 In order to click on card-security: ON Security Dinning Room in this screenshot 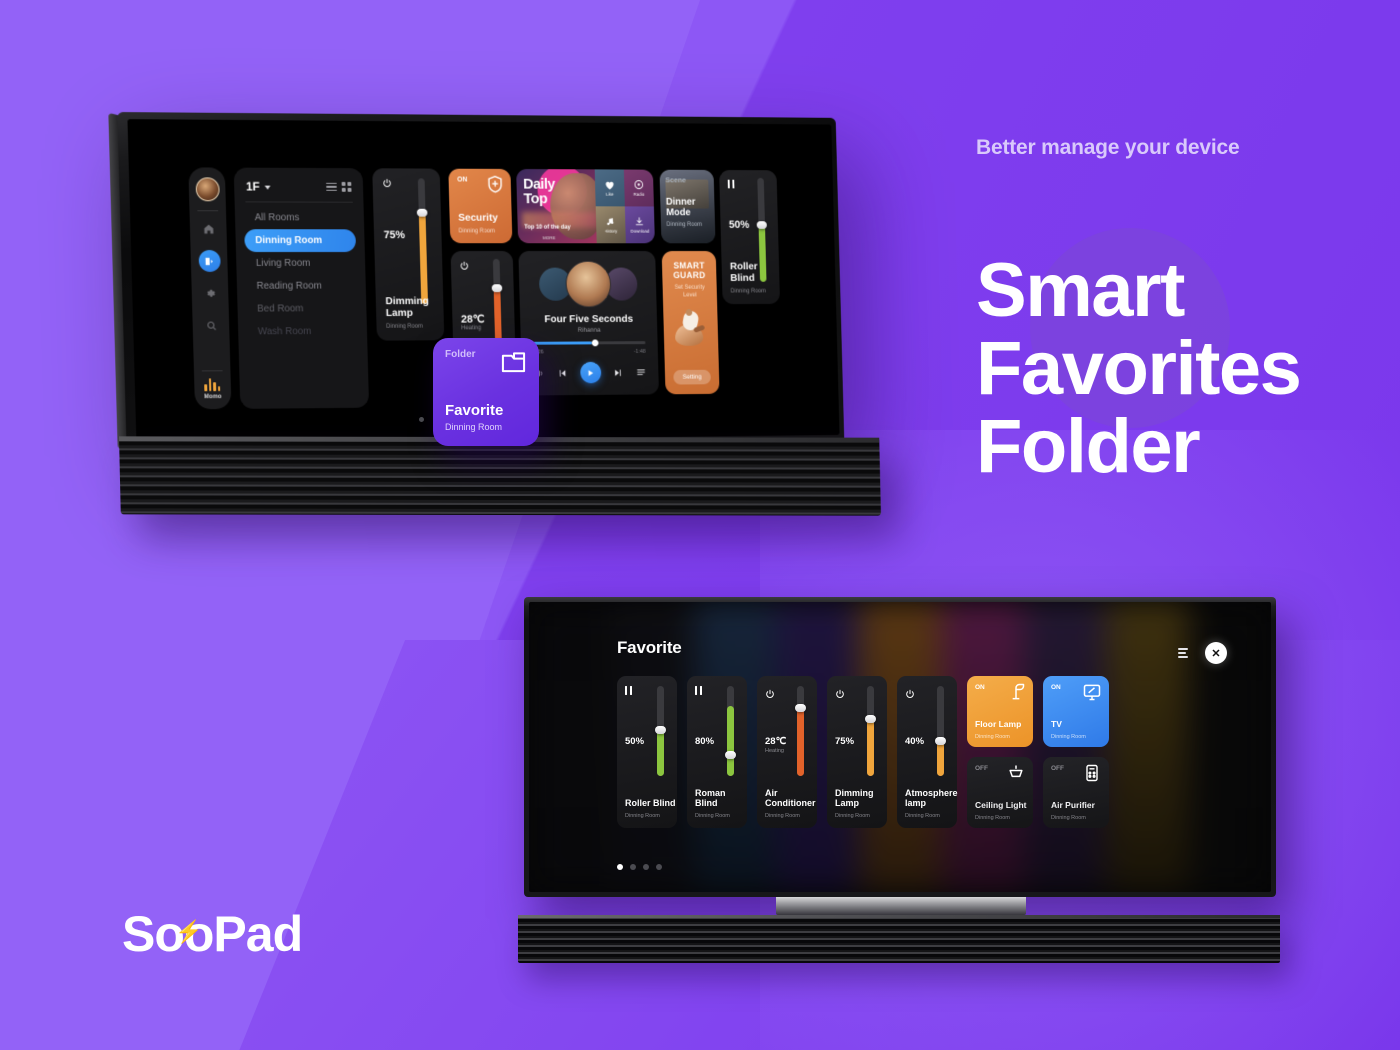, I will do `click(480, 206)`.